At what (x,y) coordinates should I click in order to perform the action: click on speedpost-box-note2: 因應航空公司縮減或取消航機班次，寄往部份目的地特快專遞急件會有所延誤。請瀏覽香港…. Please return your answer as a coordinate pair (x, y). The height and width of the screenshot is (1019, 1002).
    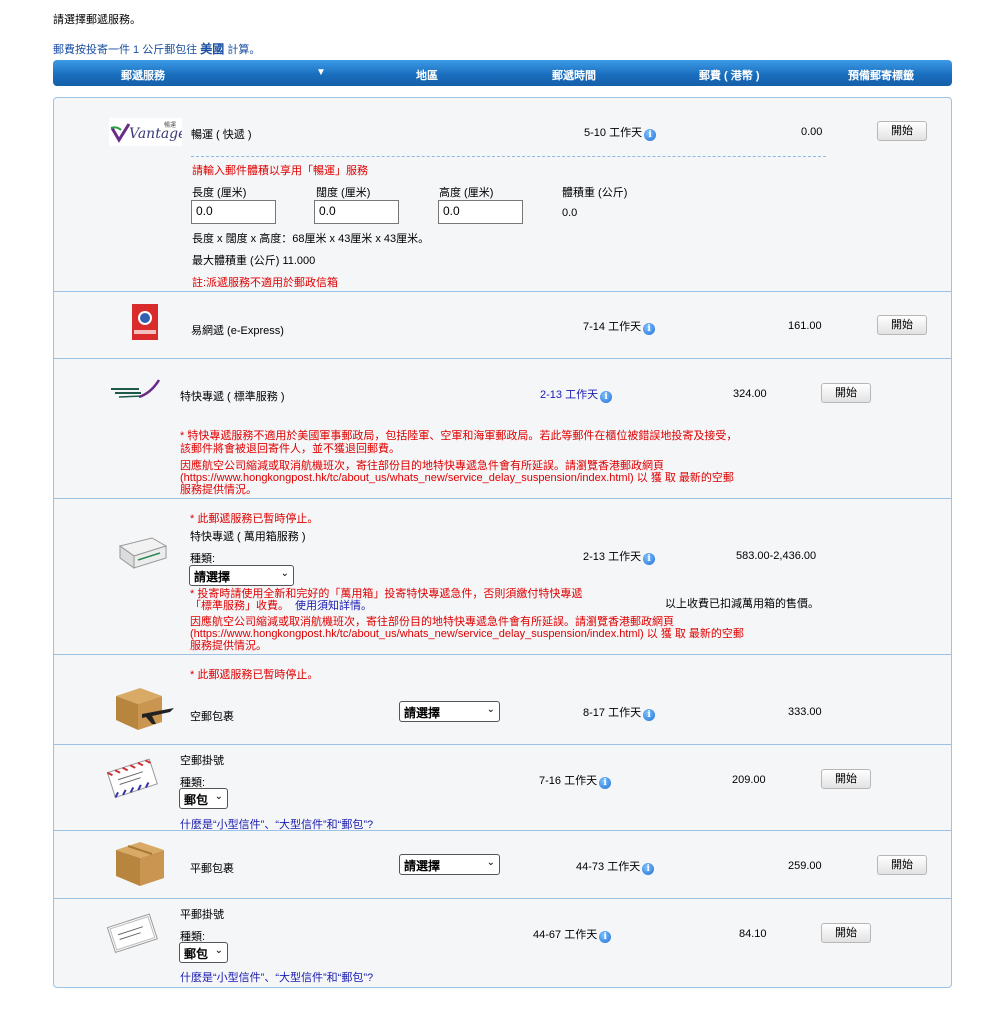
    Looking at the image, I should click on (467, 634).